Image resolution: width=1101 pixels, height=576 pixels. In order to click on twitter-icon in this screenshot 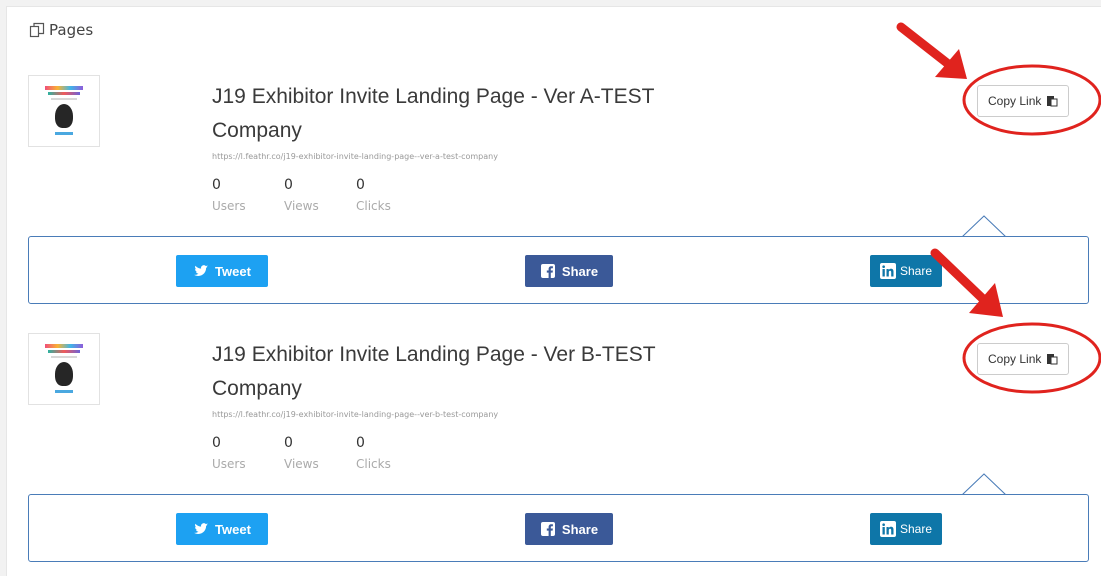, I will do `click(201, 528)`.